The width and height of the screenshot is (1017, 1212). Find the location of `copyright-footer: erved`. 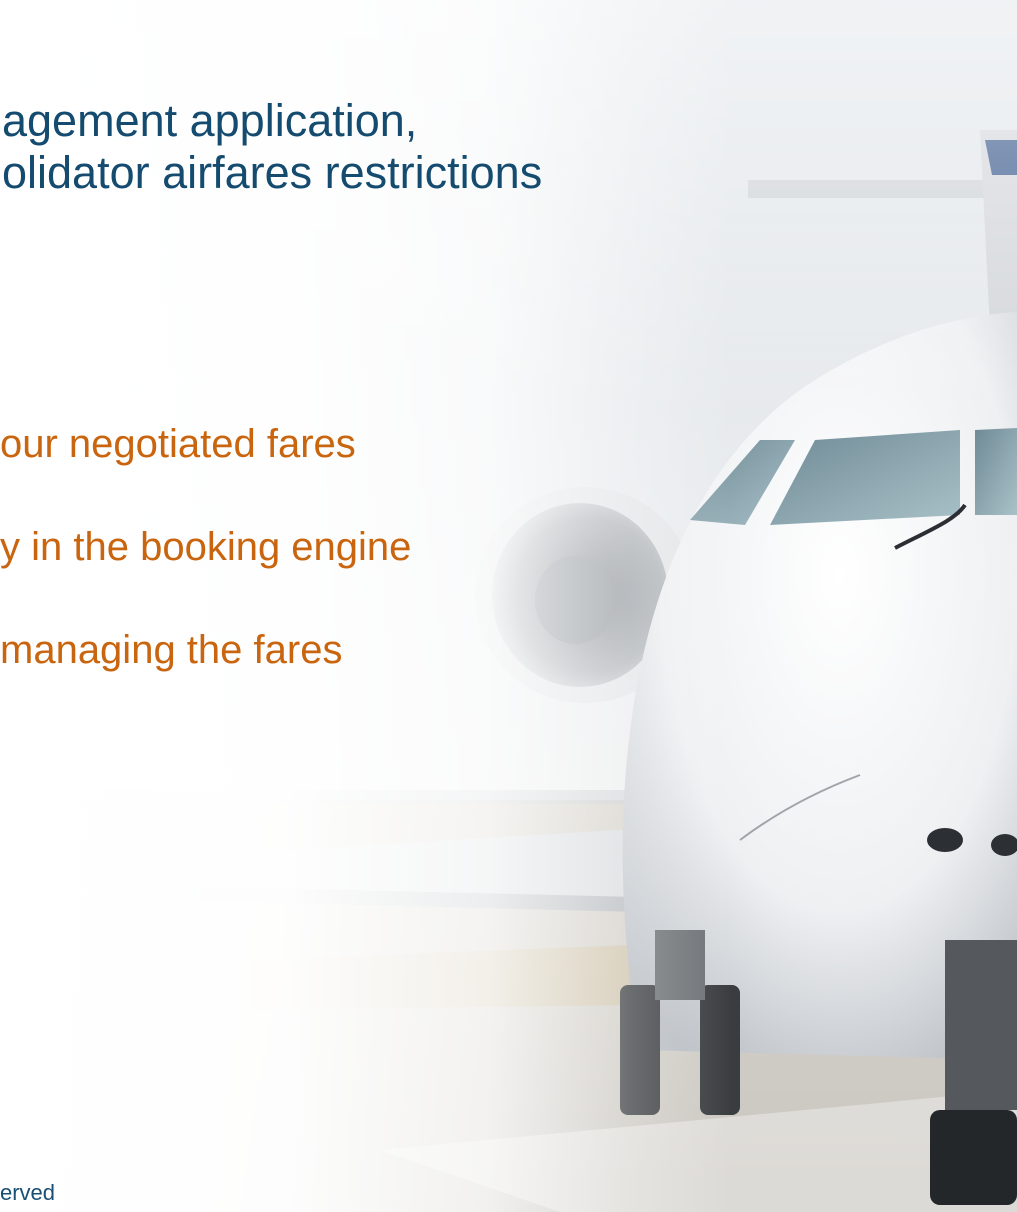

copyright-footer: erved is located at coordinates (28, 1192).